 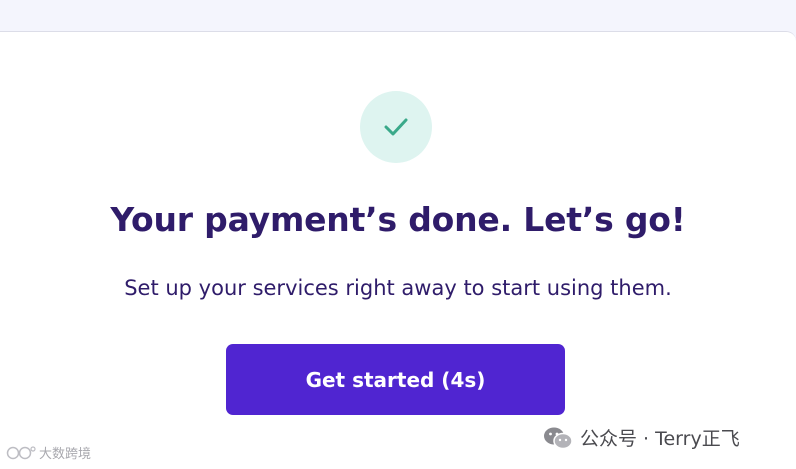 What do you see at coordinates (398, 219) in the screenshot?
I see `page-title: Your payment’s done. Let’s go!` at bounding box center [398, 219].